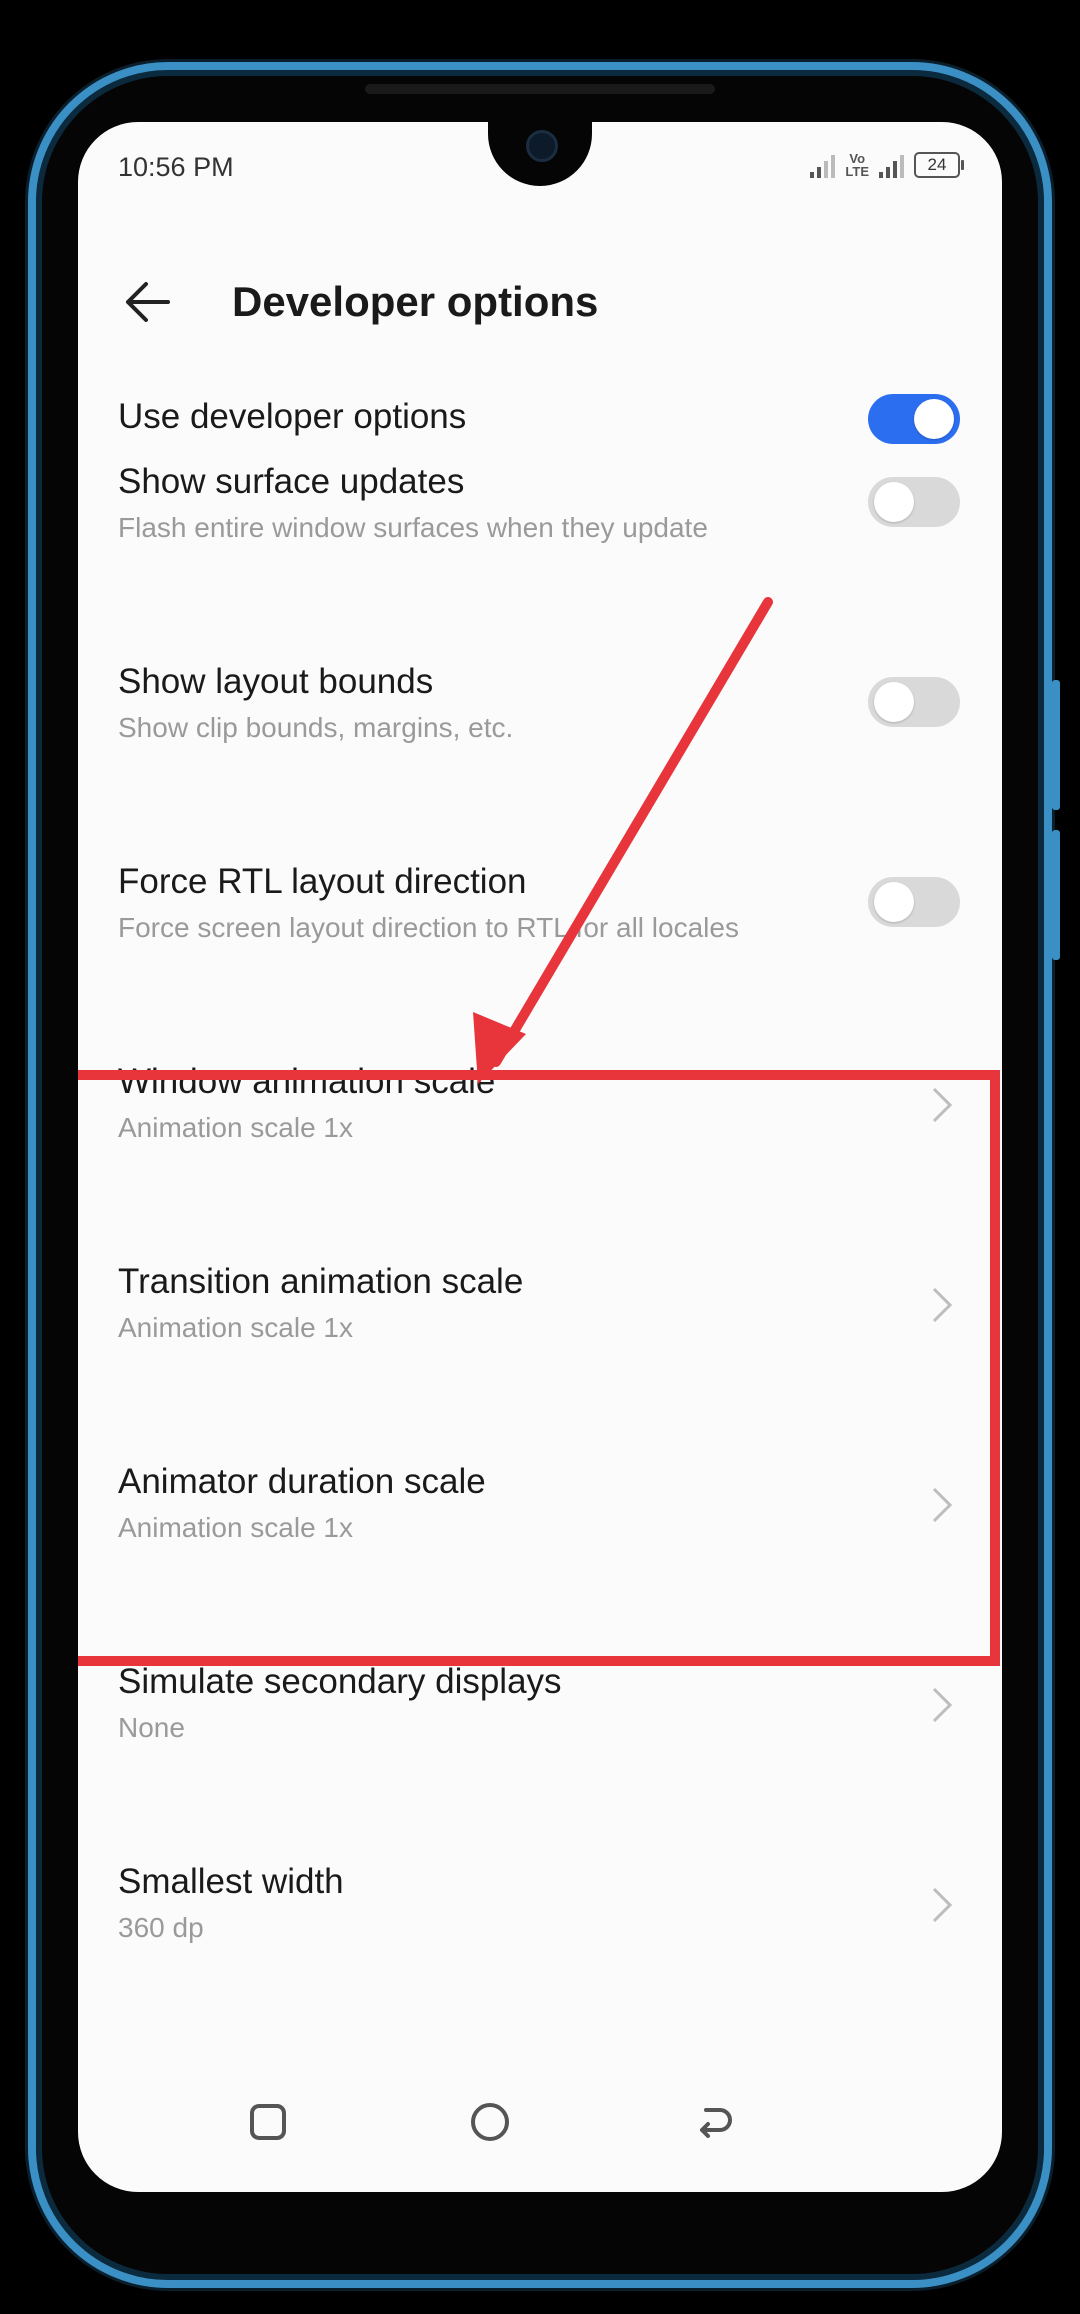 This screenshot has height=2314, width=1080. What do you see at coordinates (176, 167) in the screenshot?
I see `status-time: 10:56 PM` at bounding box center [176, 167].